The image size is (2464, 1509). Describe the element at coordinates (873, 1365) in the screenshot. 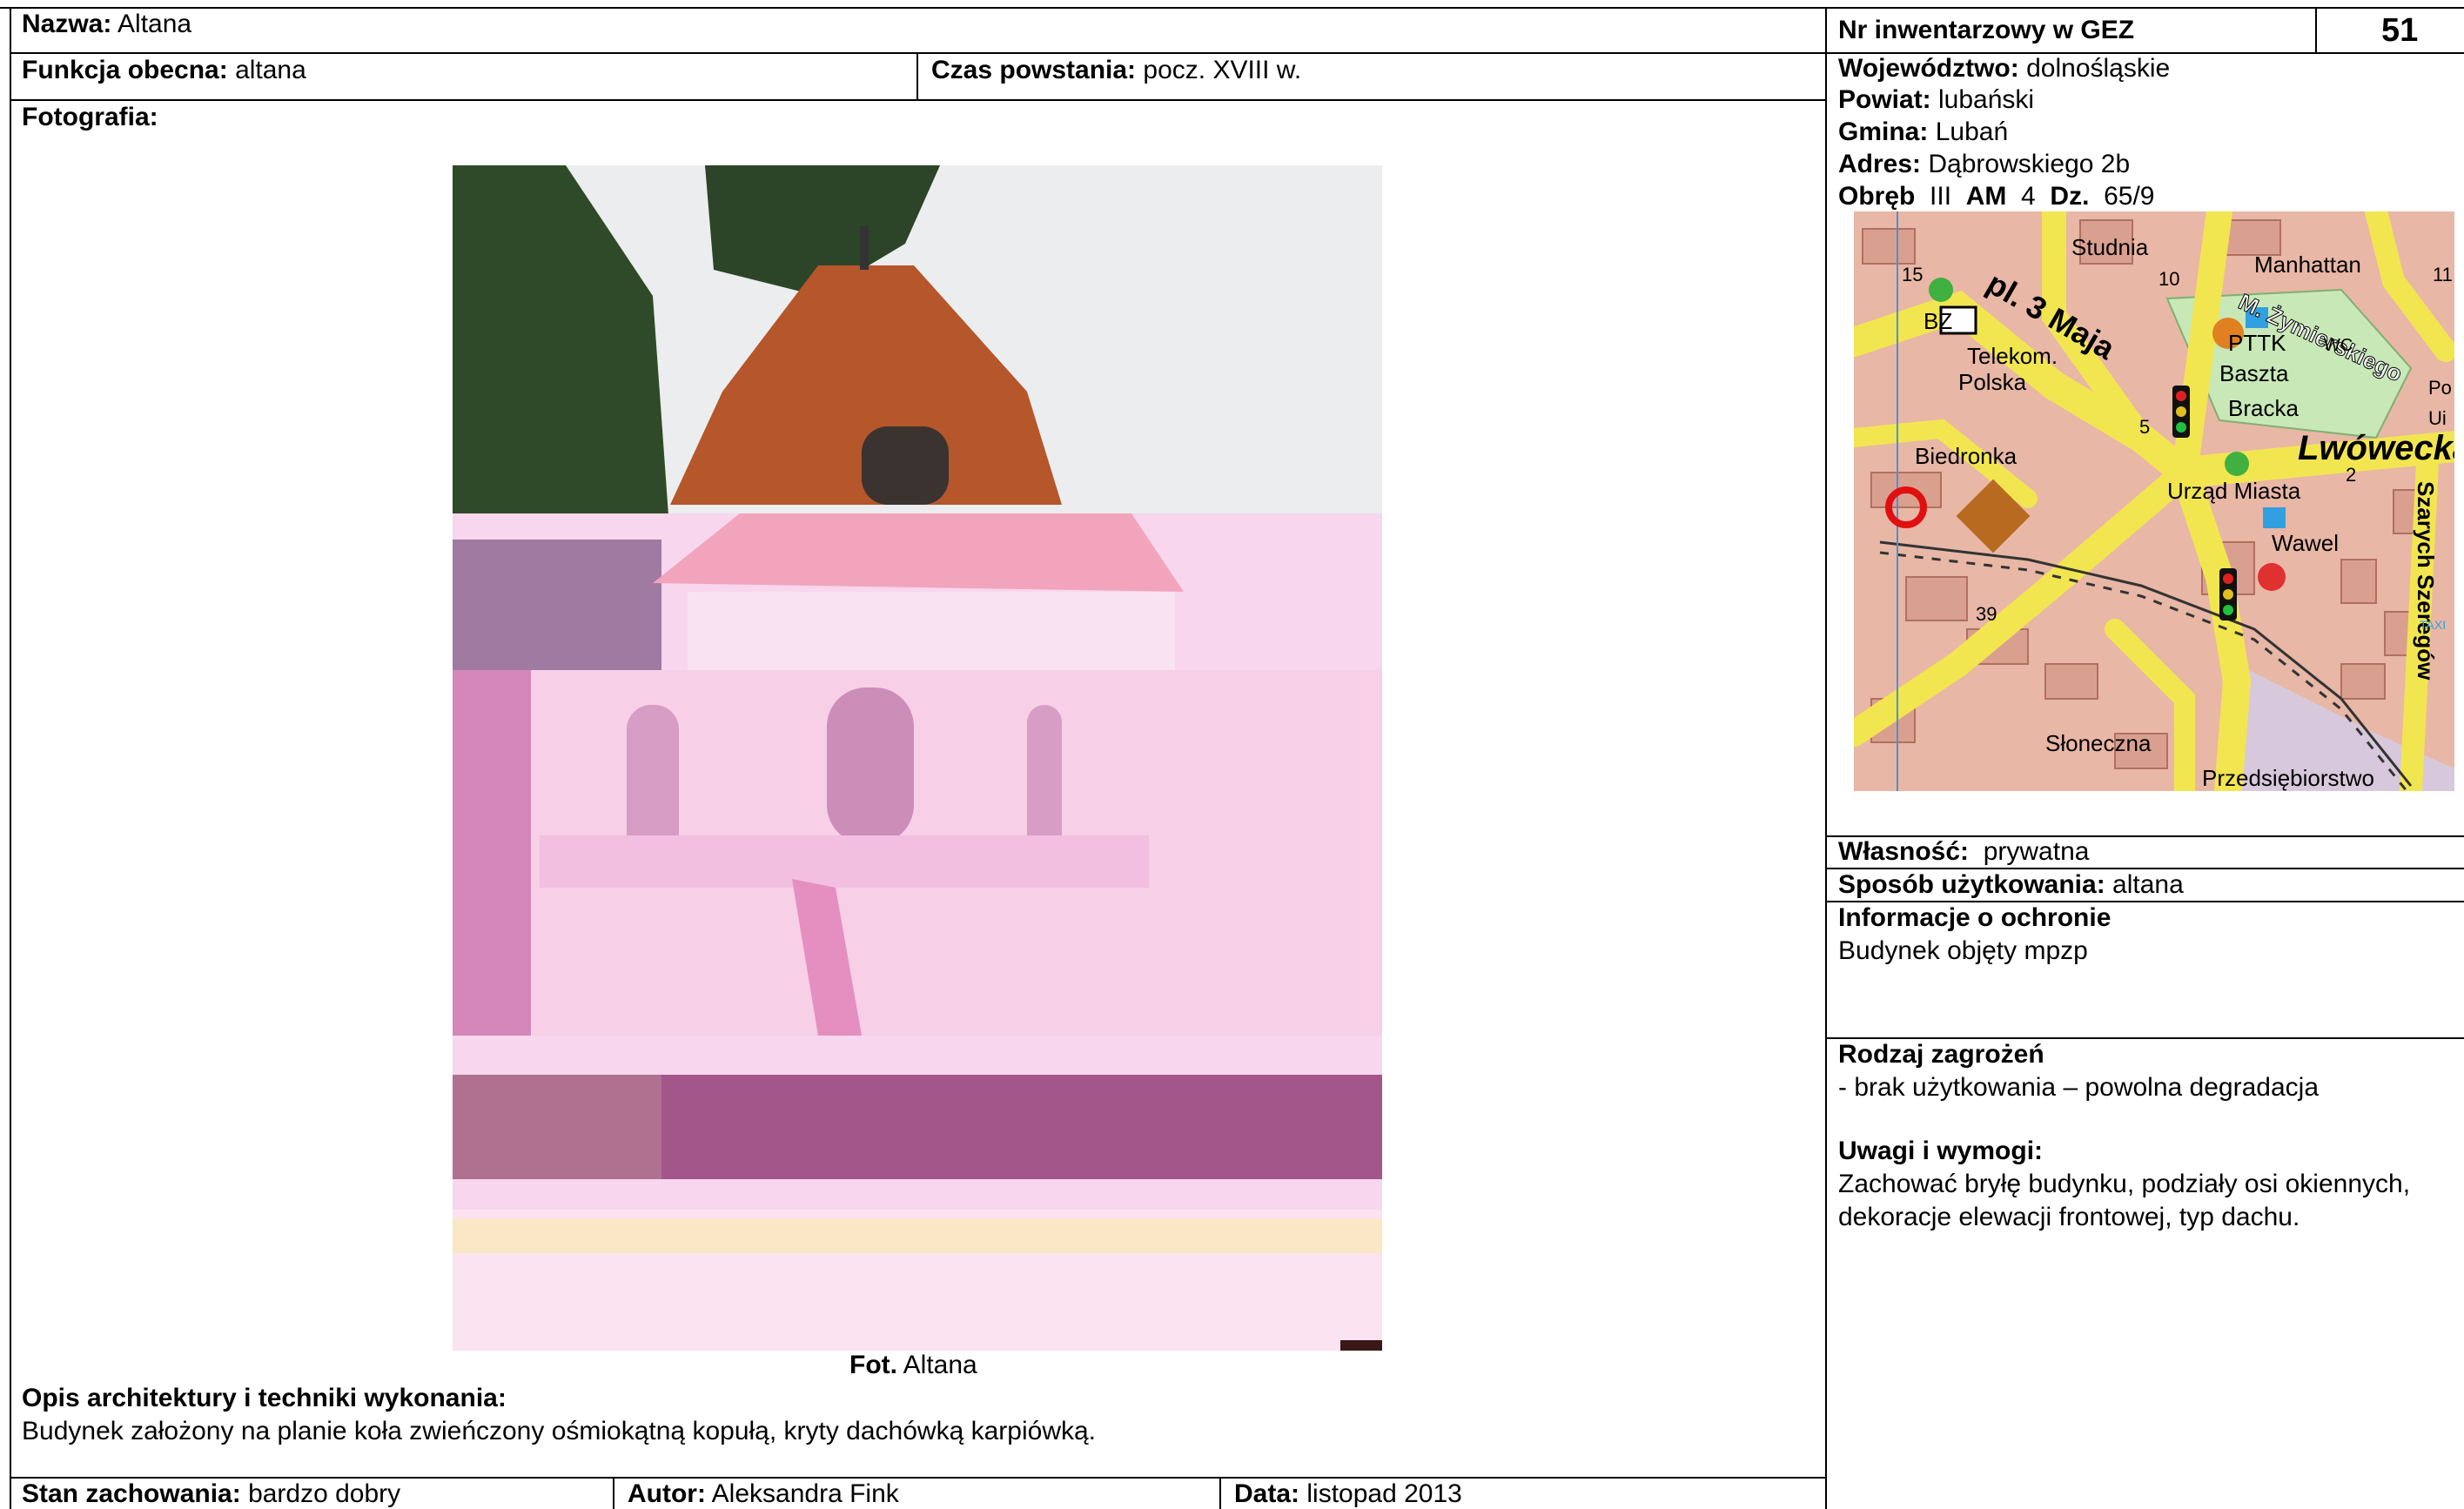

I see `caption-label: Fot.` at that location.